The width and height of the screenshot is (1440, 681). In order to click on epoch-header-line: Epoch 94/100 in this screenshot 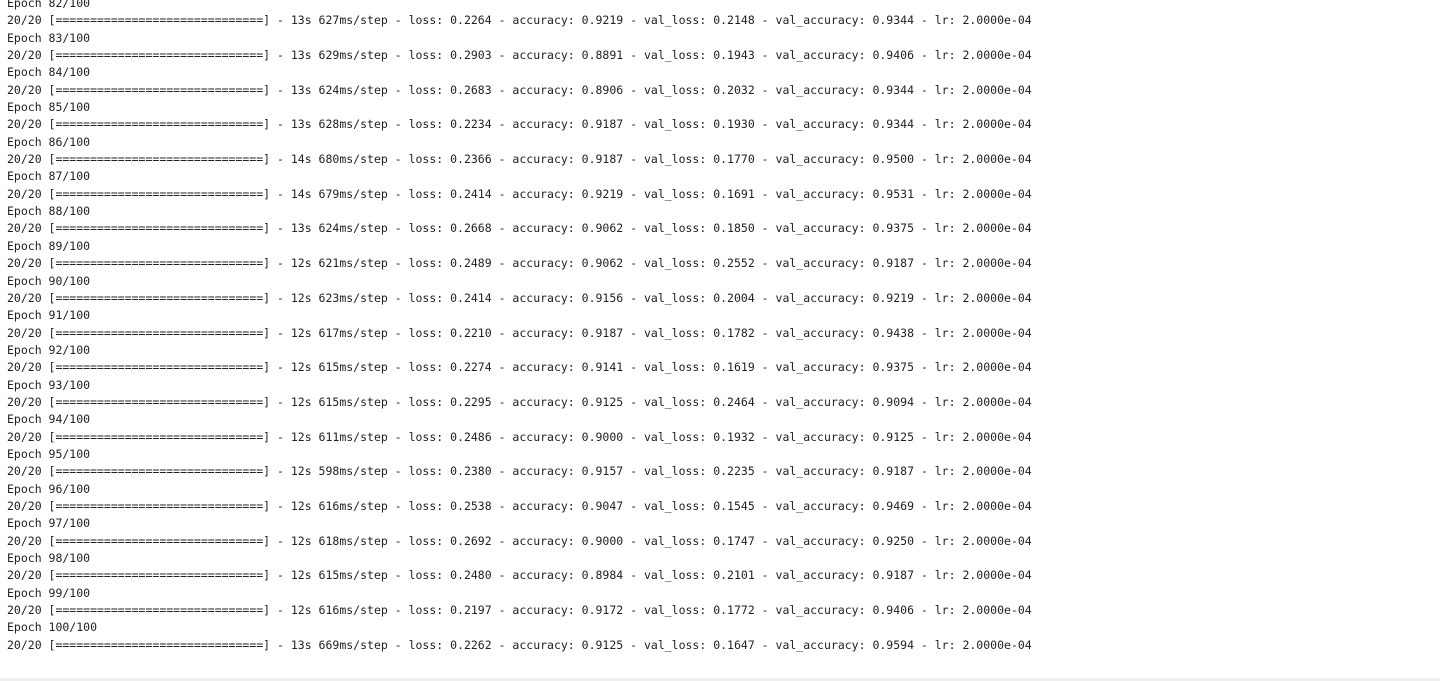, I will do `click(49, 419)`.